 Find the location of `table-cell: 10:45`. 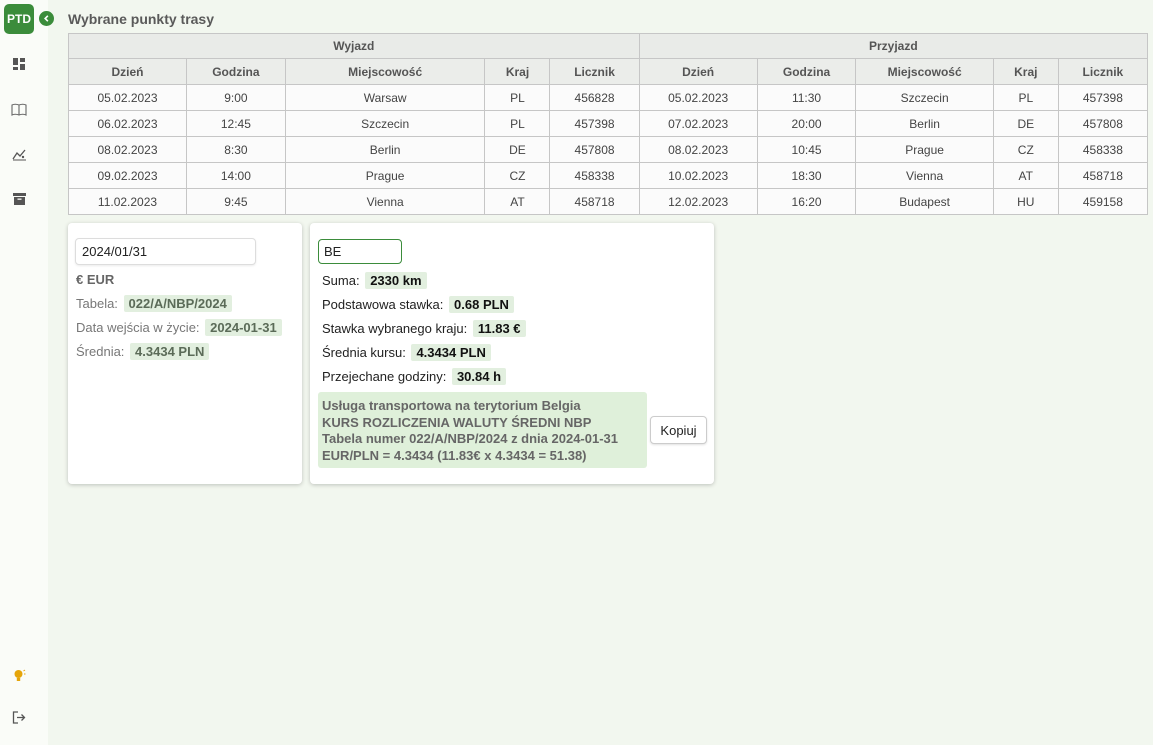

table-cell: 10:45 is located at coordinates (806, 149).